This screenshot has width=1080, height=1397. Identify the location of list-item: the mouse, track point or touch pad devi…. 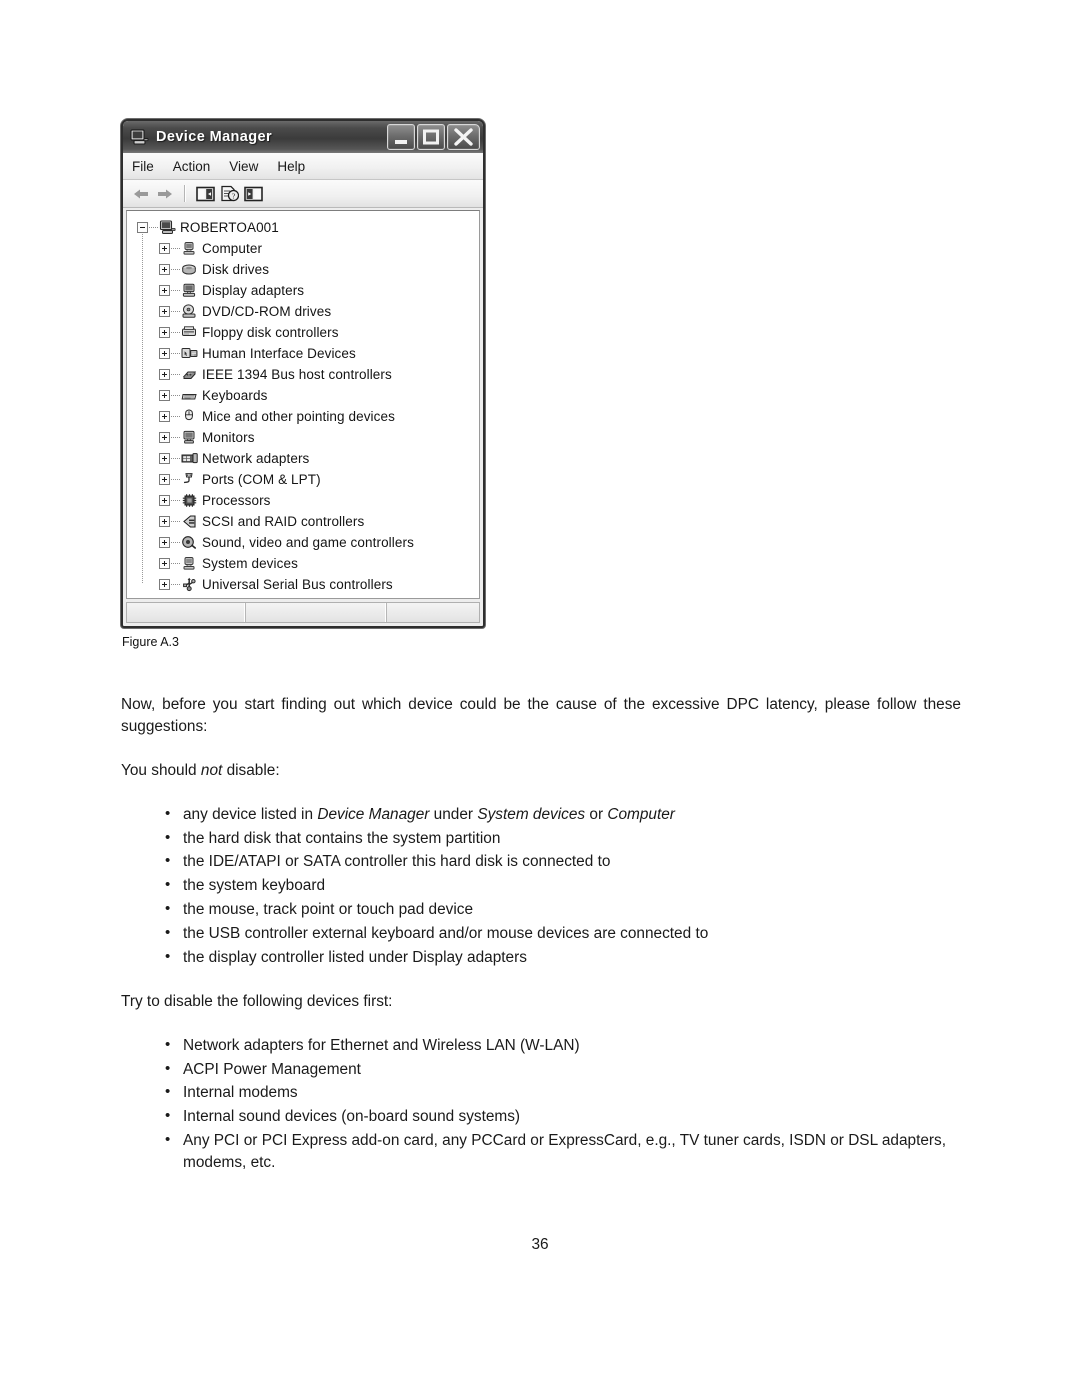
(563, 909).